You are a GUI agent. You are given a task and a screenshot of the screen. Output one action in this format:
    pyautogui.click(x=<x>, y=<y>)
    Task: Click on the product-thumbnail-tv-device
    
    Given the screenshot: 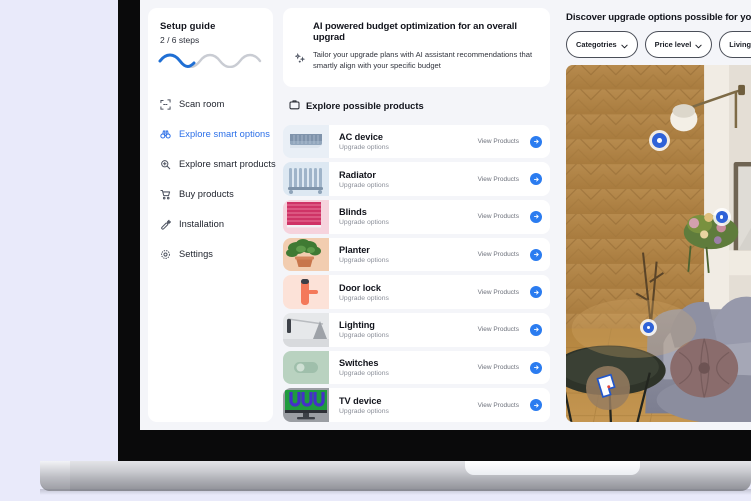 What is the action you would take?
    pyautogui.click(x=306, y=405)
    